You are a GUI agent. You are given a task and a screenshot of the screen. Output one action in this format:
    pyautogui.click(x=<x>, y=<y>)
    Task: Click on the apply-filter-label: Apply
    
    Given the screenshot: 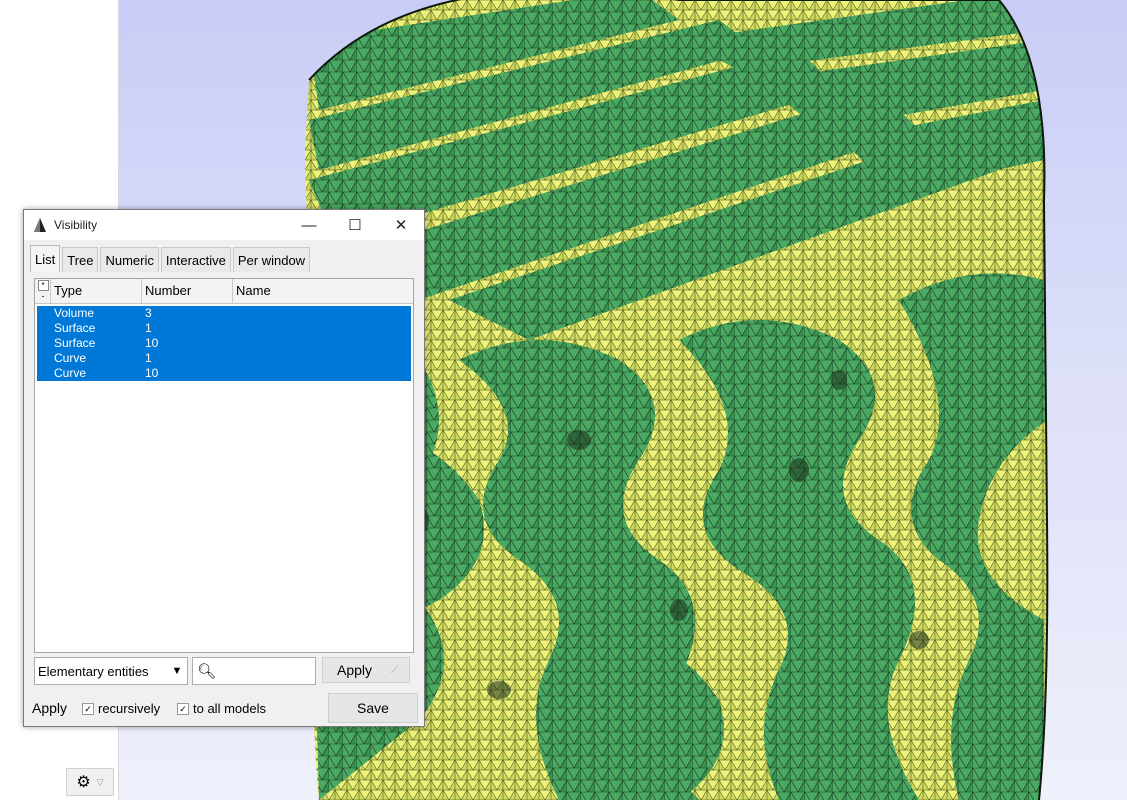 What is the action you would take?
    pyautogui.click(x=355, y=670)
    